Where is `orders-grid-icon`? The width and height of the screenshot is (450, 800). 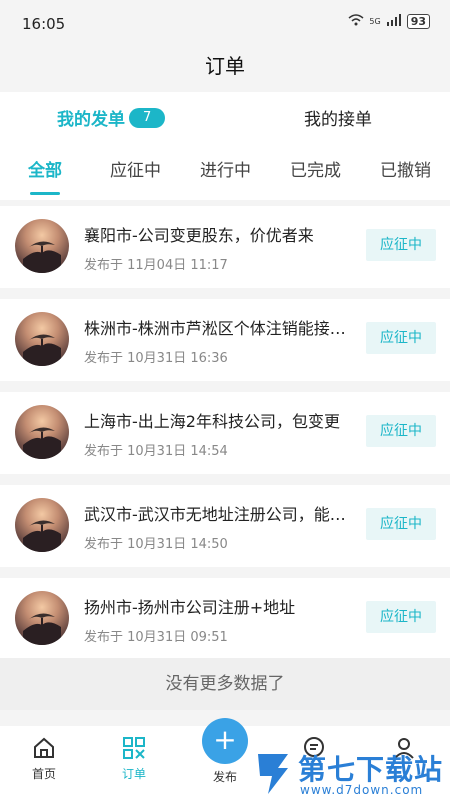 orders-grid-icon is located at coordinates (134, 749).